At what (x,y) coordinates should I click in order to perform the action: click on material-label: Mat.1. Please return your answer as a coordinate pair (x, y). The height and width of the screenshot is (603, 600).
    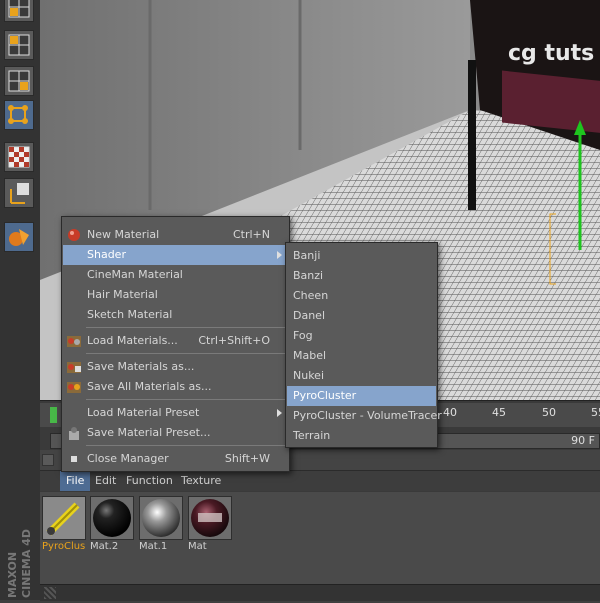
    Looking at the image, I should click on (153, 546).